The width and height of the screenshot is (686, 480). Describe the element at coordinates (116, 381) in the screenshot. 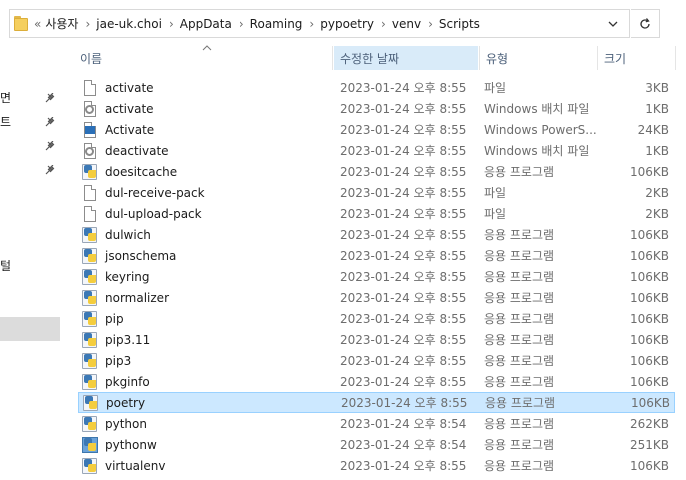

I see `file-name-cell: pkginfo` at that location.